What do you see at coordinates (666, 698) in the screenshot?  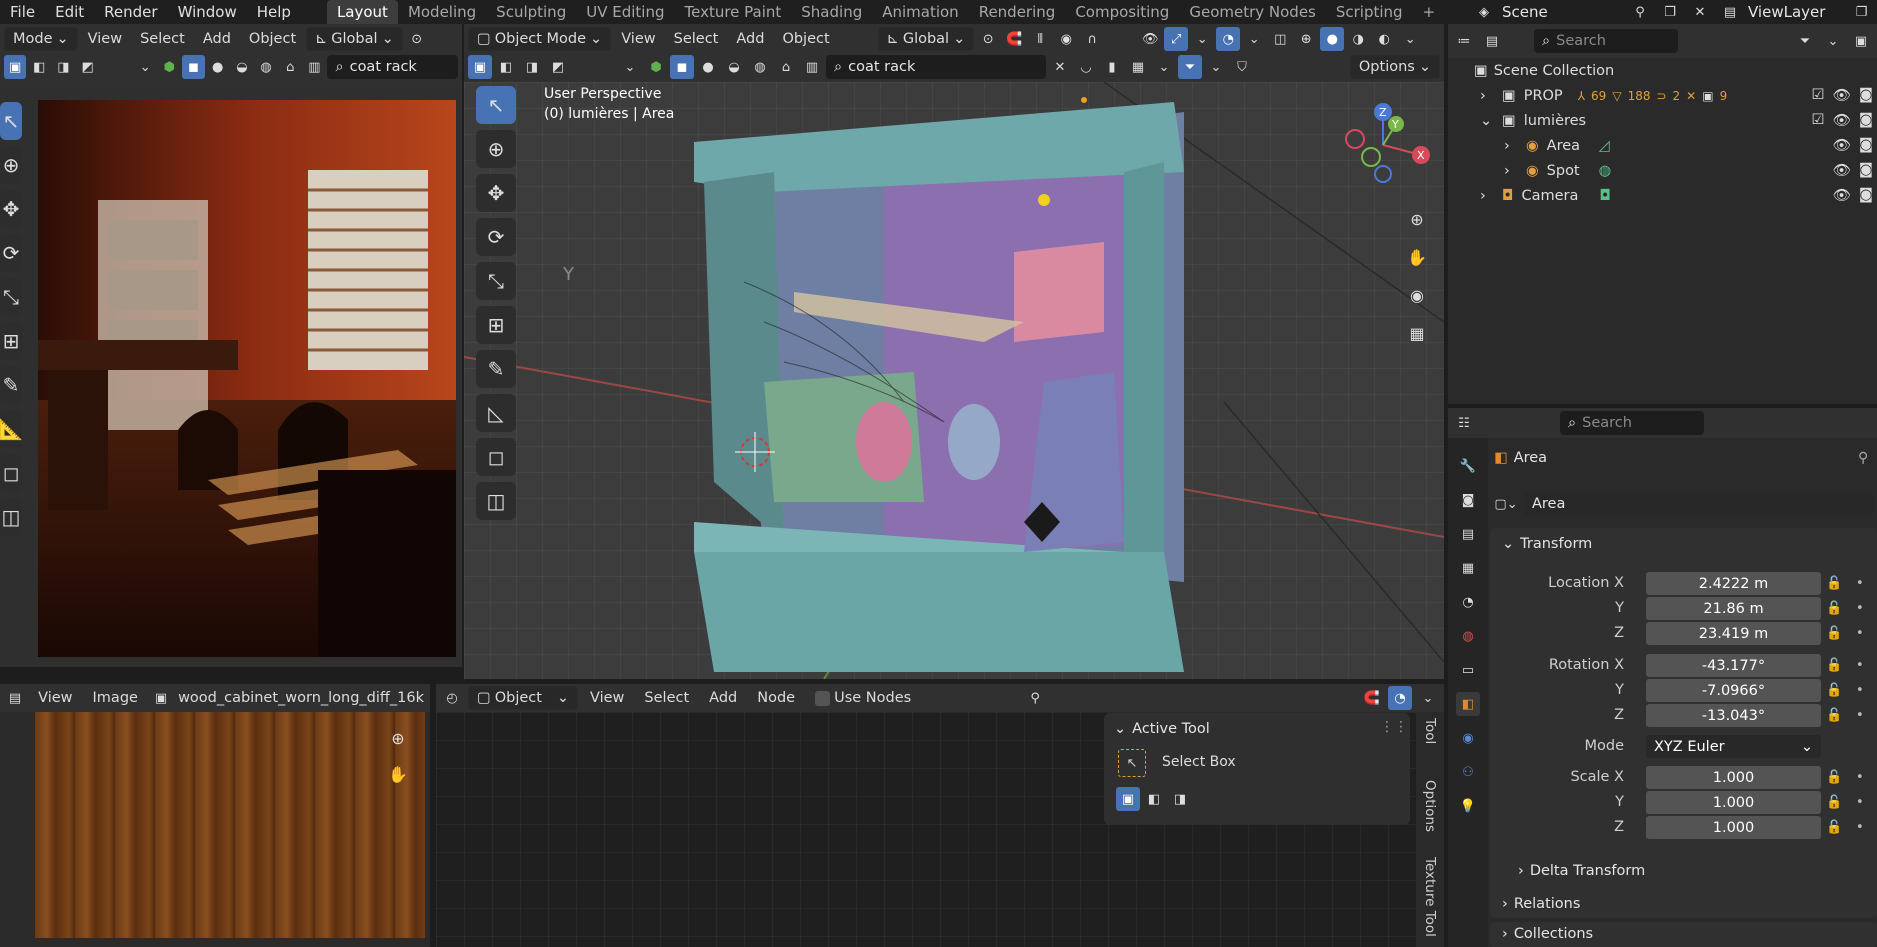 I see `node-menu-select: Select` at bounding box center [666, 698].